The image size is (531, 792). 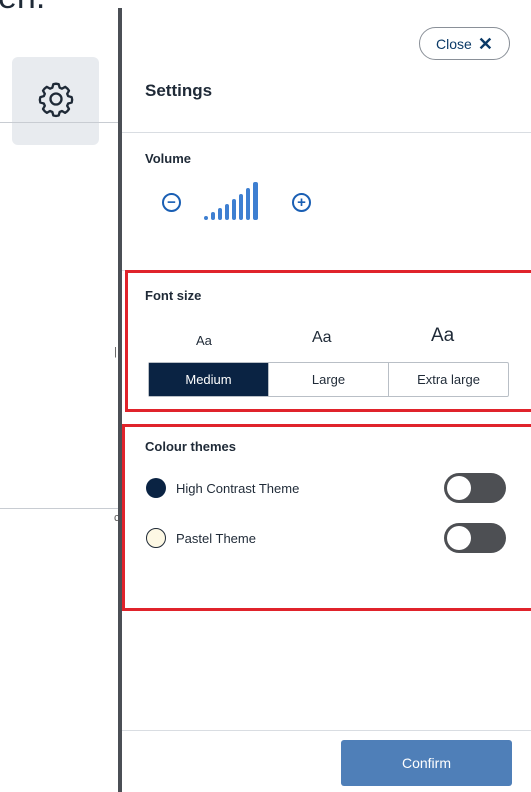 I want to click on minus-circle-icon: −, so click(x=171, y=202).